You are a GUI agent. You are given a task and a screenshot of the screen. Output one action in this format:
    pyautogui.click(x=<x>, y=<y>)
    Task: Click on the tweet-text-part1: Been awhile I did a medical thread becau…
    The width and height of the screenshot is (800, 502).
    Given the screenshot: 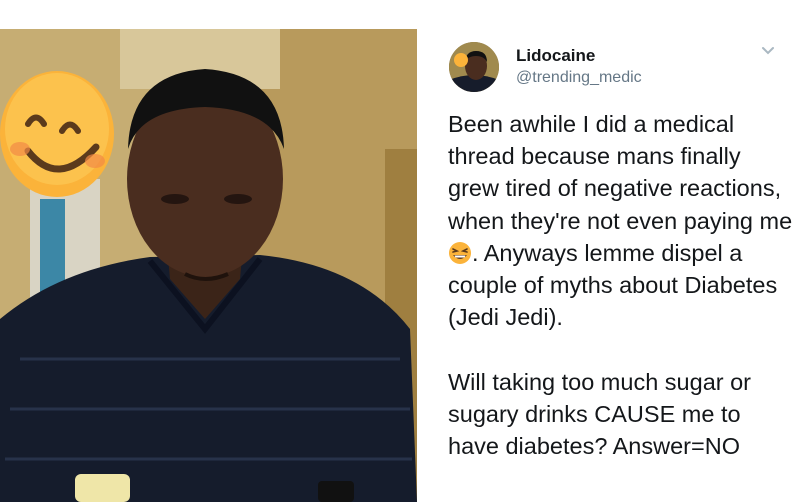 What is the action you would take?
    pyautogui.click(x=623, y=172)
    